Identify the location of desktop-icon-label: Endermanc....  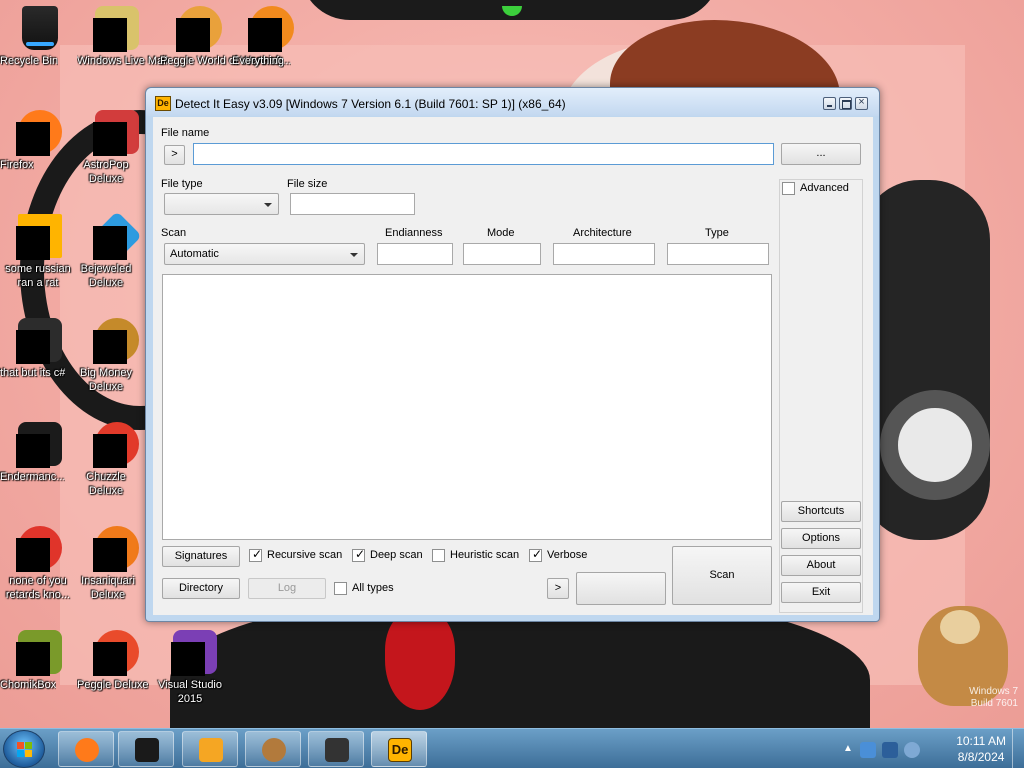
(33, 477).